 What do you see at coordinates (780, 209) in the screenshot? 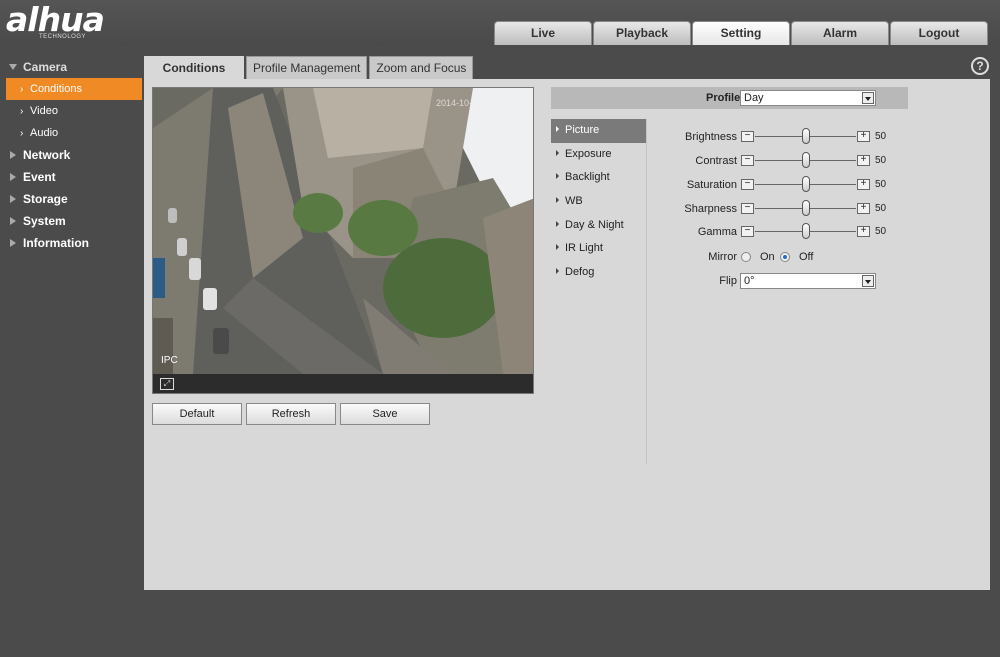
I see `sharpness-slider-row: Sharpness − + 50` at bounding box center [780, 209].